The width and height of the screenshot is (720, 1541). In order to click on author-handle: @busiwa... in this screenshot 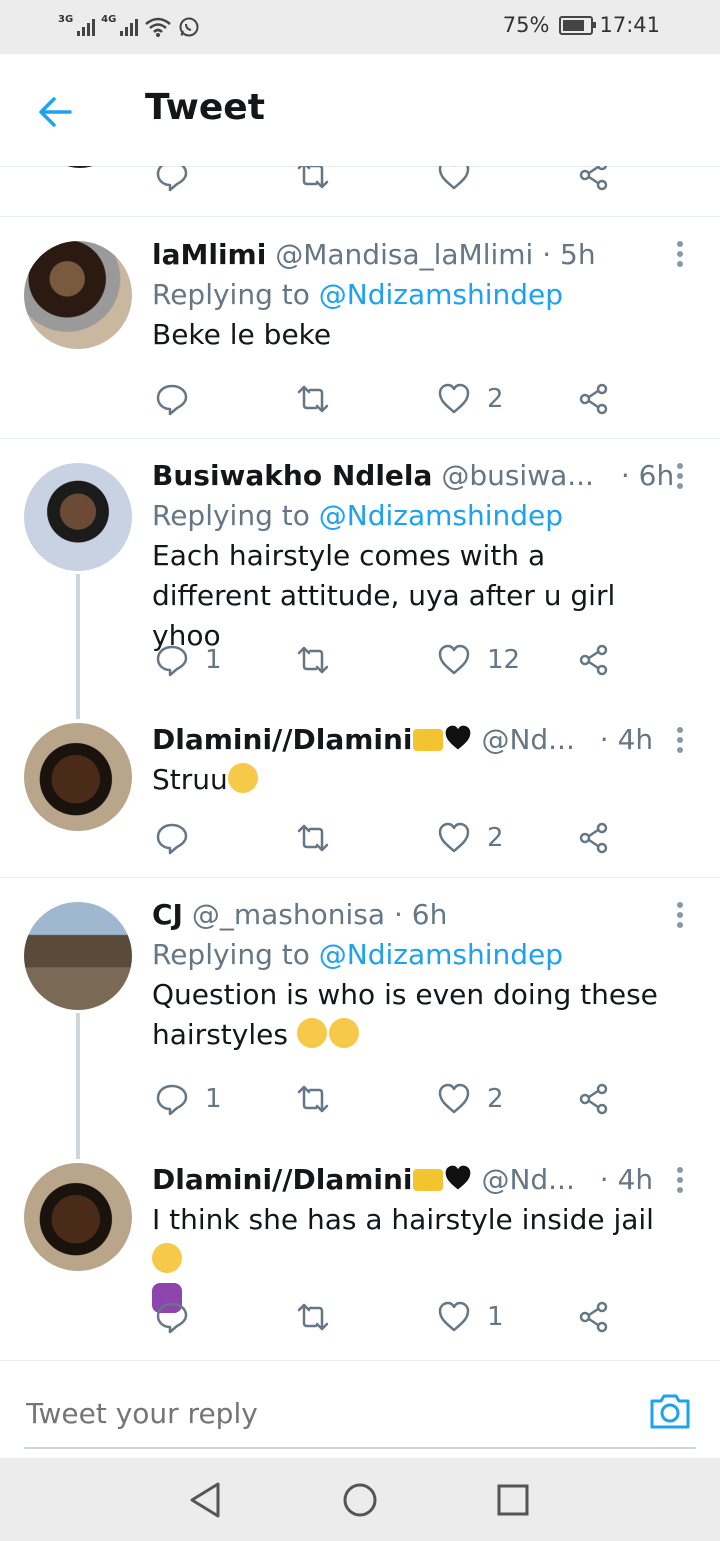, I will do `click(517, 475)`.